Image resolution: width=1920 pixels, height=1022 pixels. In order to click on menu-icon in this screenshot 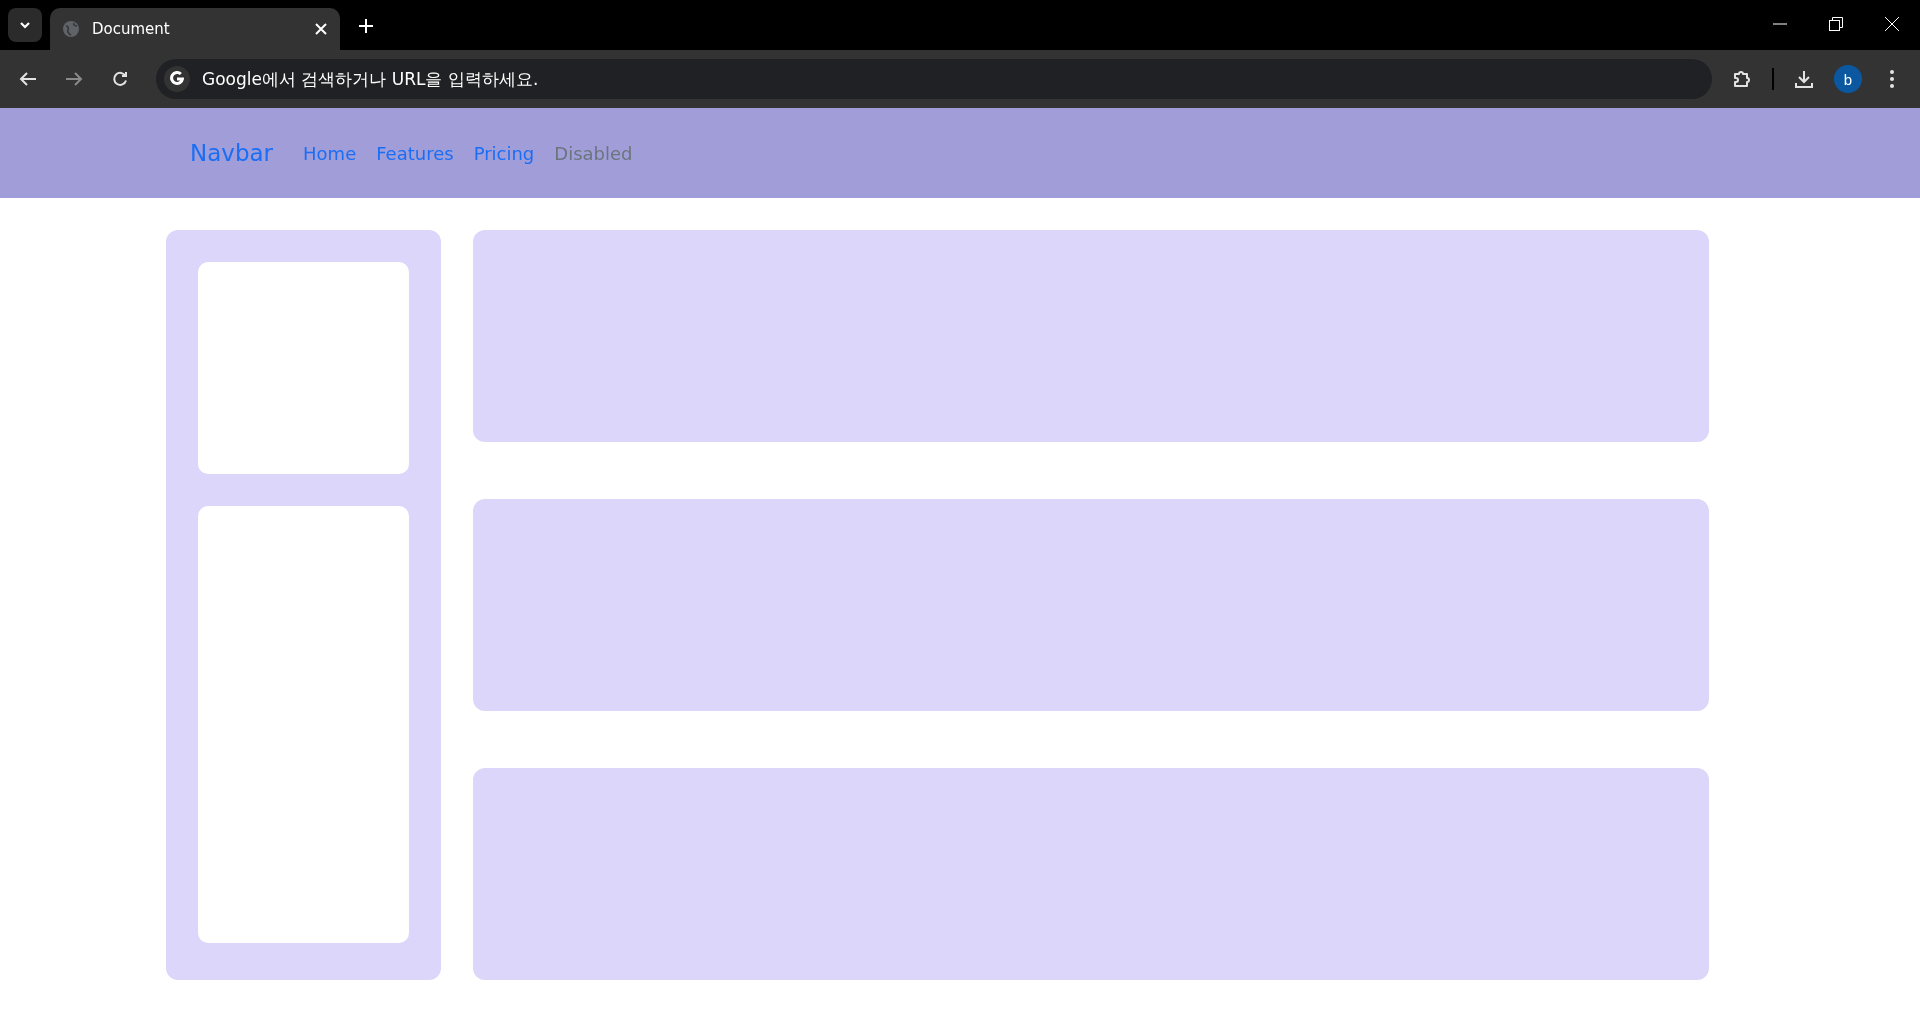, I will do `click(1892, 79)`.